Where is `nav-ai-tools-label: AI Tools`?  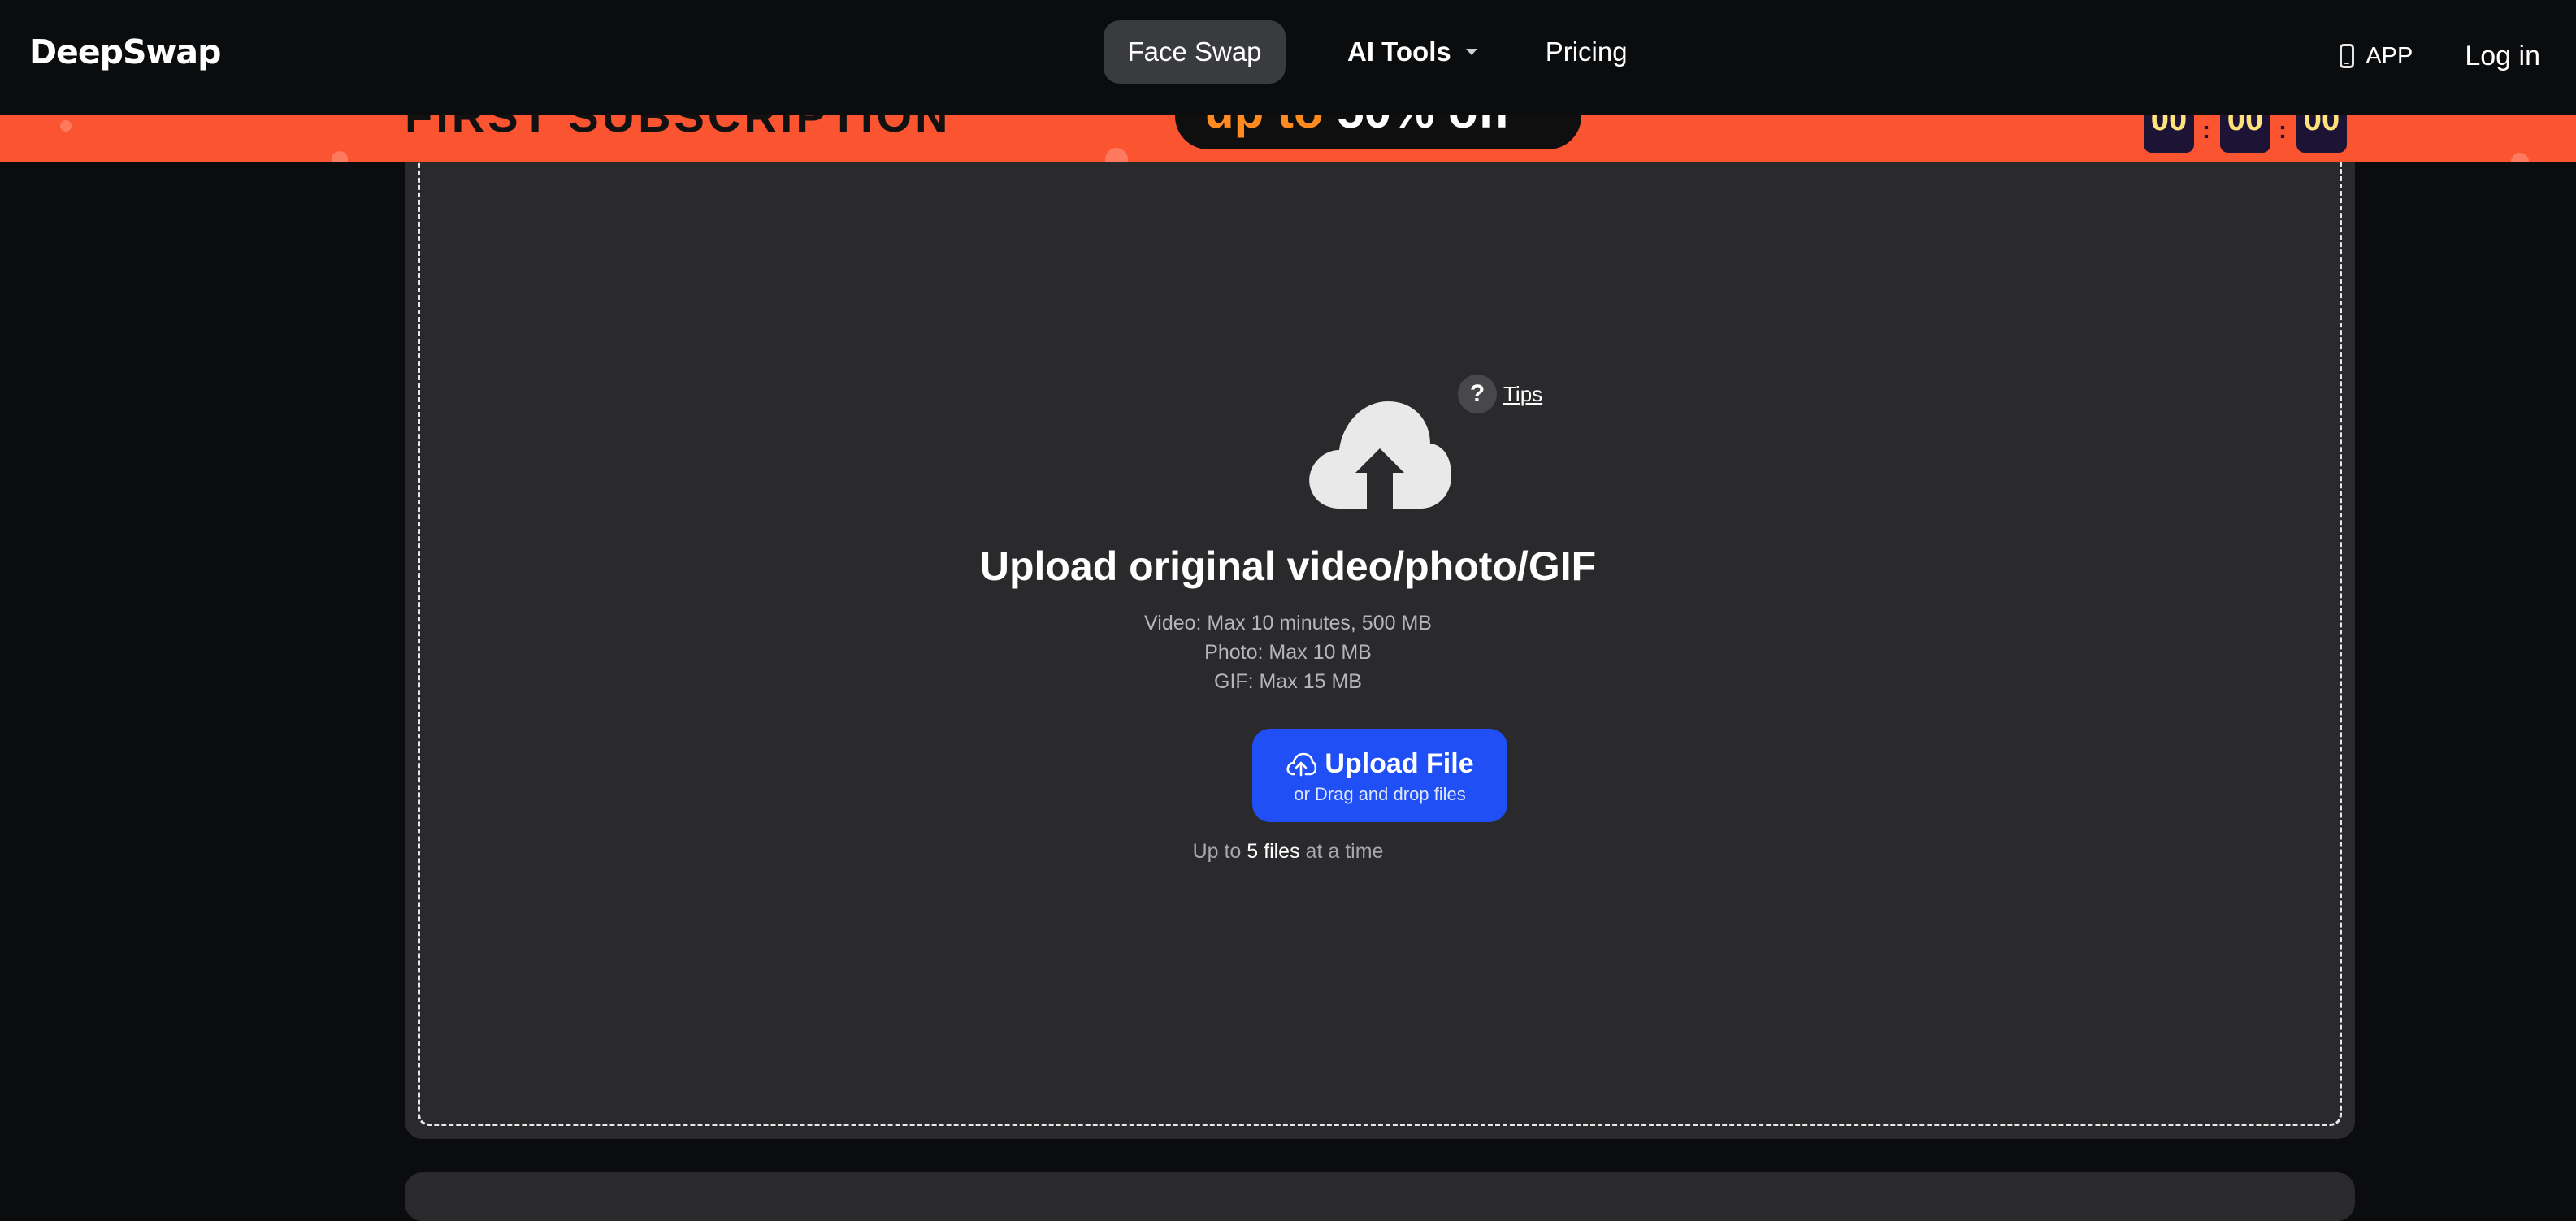
nav-ai-tools-label: AI Tools is located at coordinates (1399, 52).